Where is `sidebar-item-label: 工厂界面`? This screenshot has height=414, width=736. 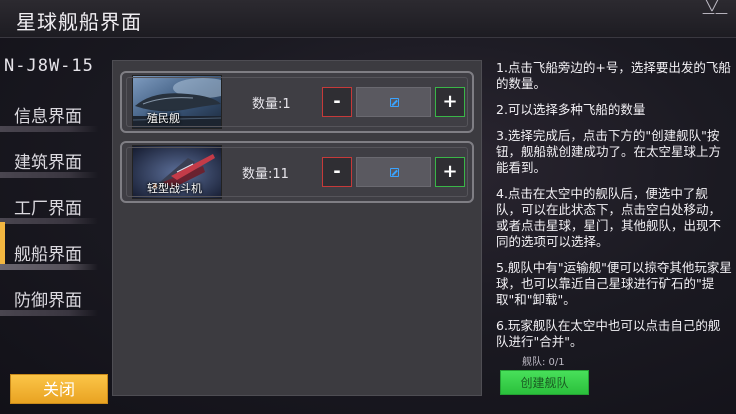 sidebar-item-label: 工厂界面 is located at coordinates (48, 209).